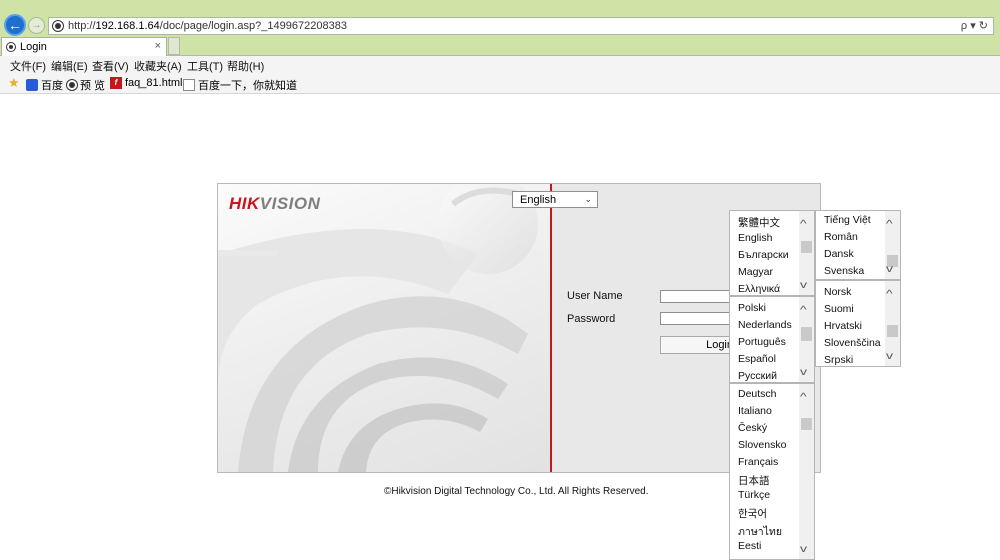 This screenshot has width=1000, height=560. I want to click on username-input, so click(700, 296).